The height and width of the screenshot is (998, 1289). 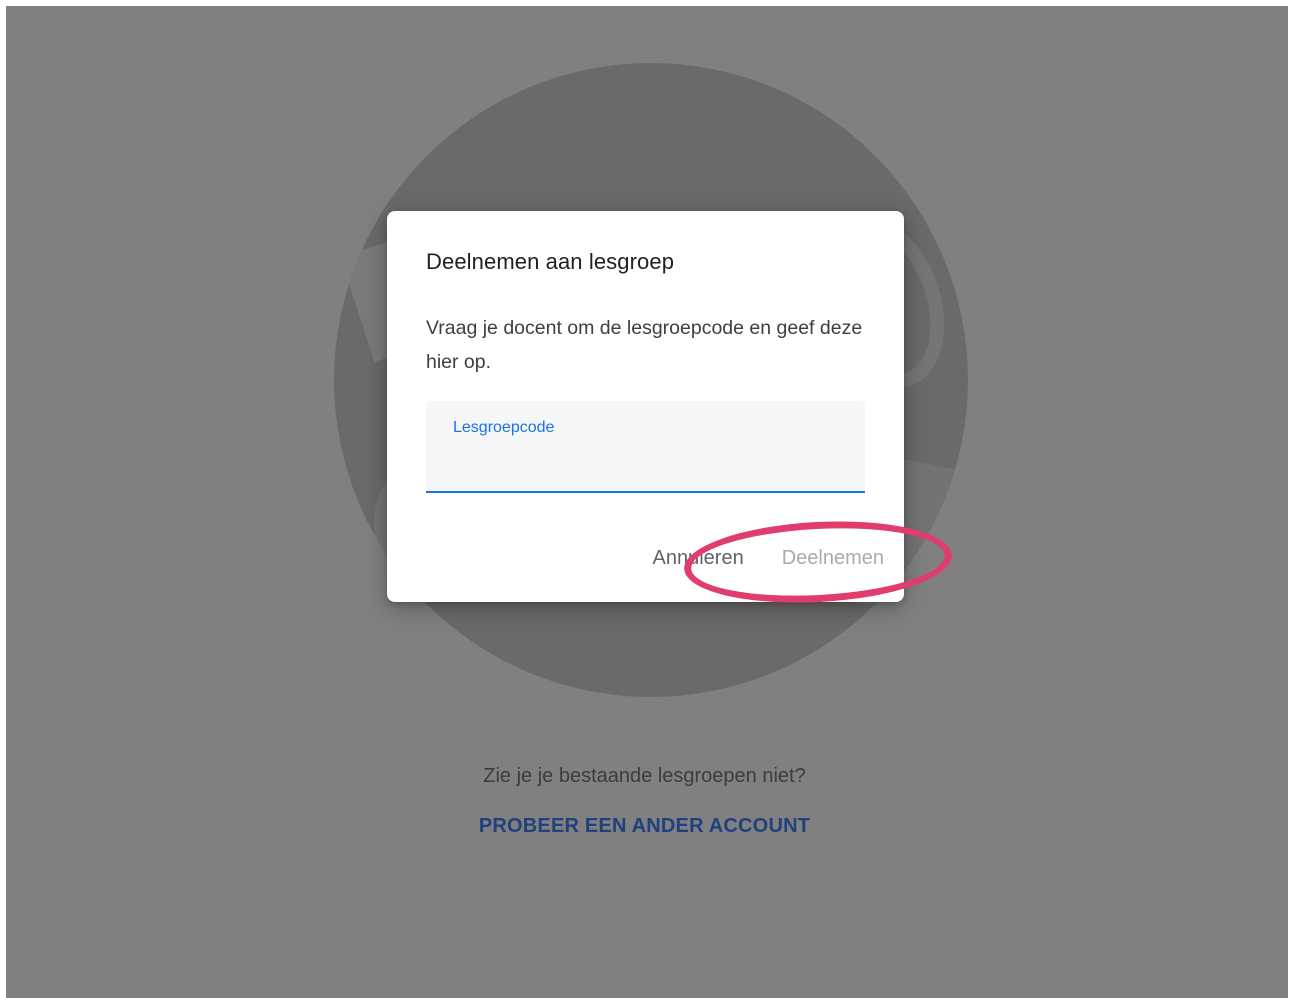 What do you see at coordinates (644, 776) in the screenshot?
I see `existing-classes-prompt: Zie je je bestaande lesgroepen niet?` at bounding box center [644, 776].